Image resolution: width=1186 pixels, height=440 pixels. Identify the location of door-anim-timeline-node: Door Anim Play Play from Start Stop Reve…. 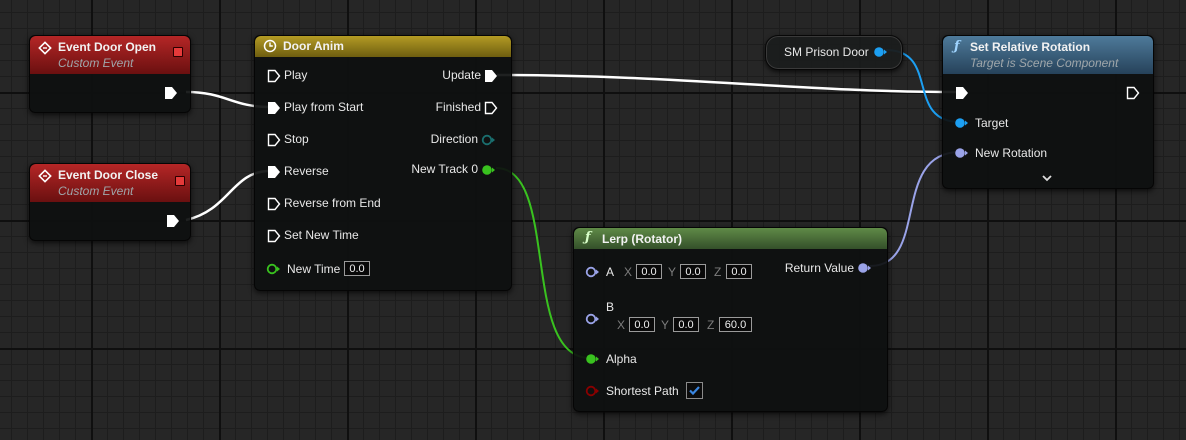
(383, 163).